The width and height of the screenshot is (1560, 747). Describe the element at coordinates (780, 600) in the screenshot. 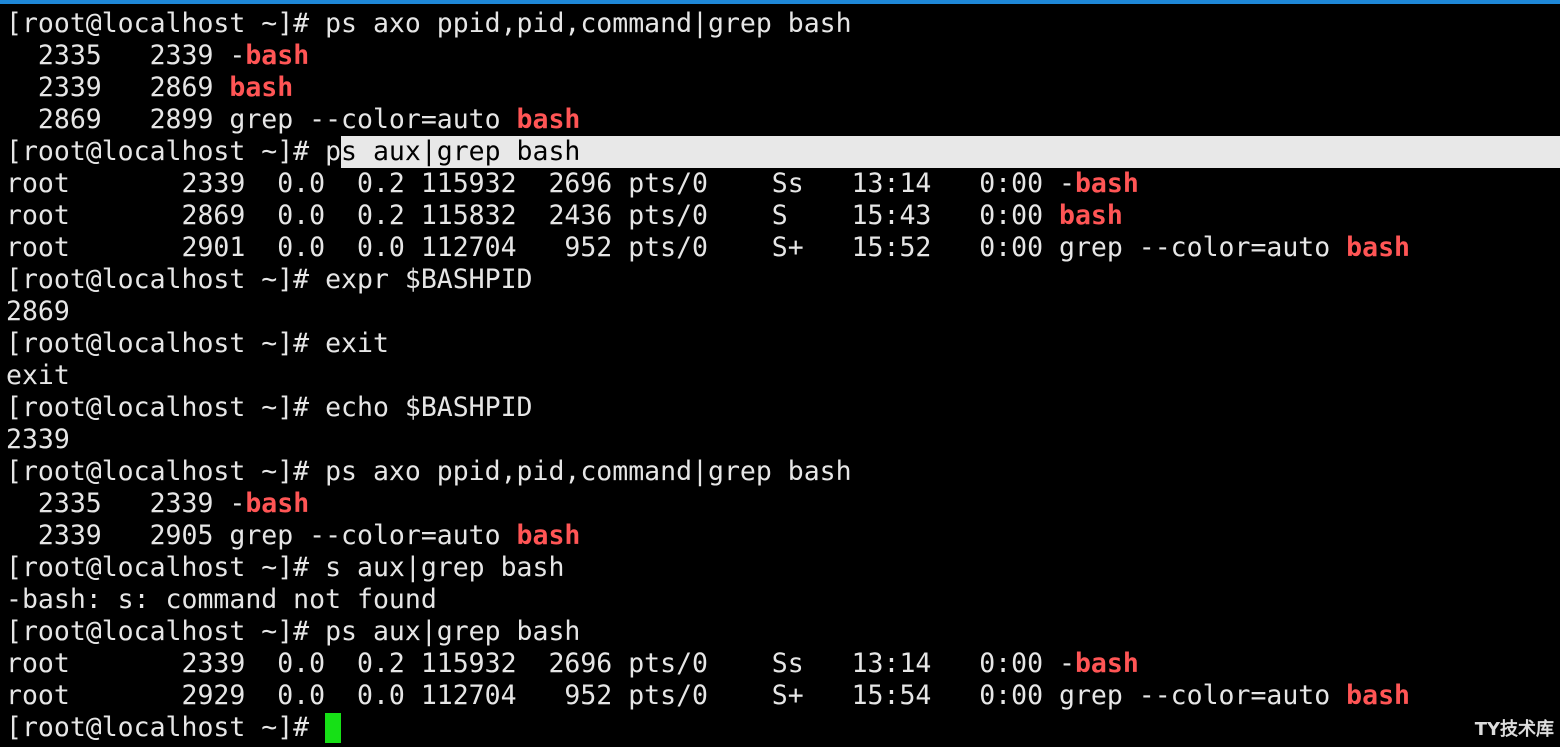

I see `terminal-line: -bash: s: command not found` at that location.